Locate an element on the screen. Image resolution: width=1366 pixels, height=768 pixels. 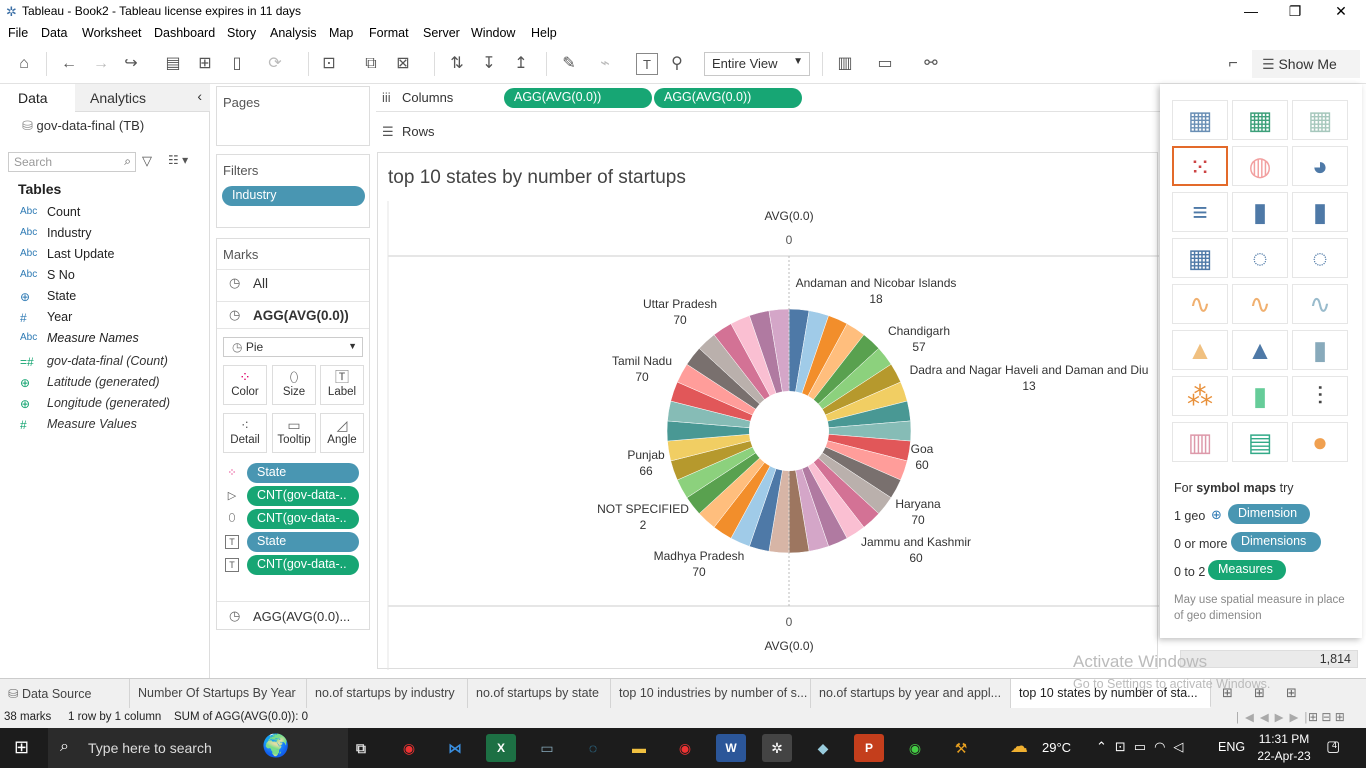
mark-type-dropdown: ◷ Pie ▼ is located at coordinates (293, 347).